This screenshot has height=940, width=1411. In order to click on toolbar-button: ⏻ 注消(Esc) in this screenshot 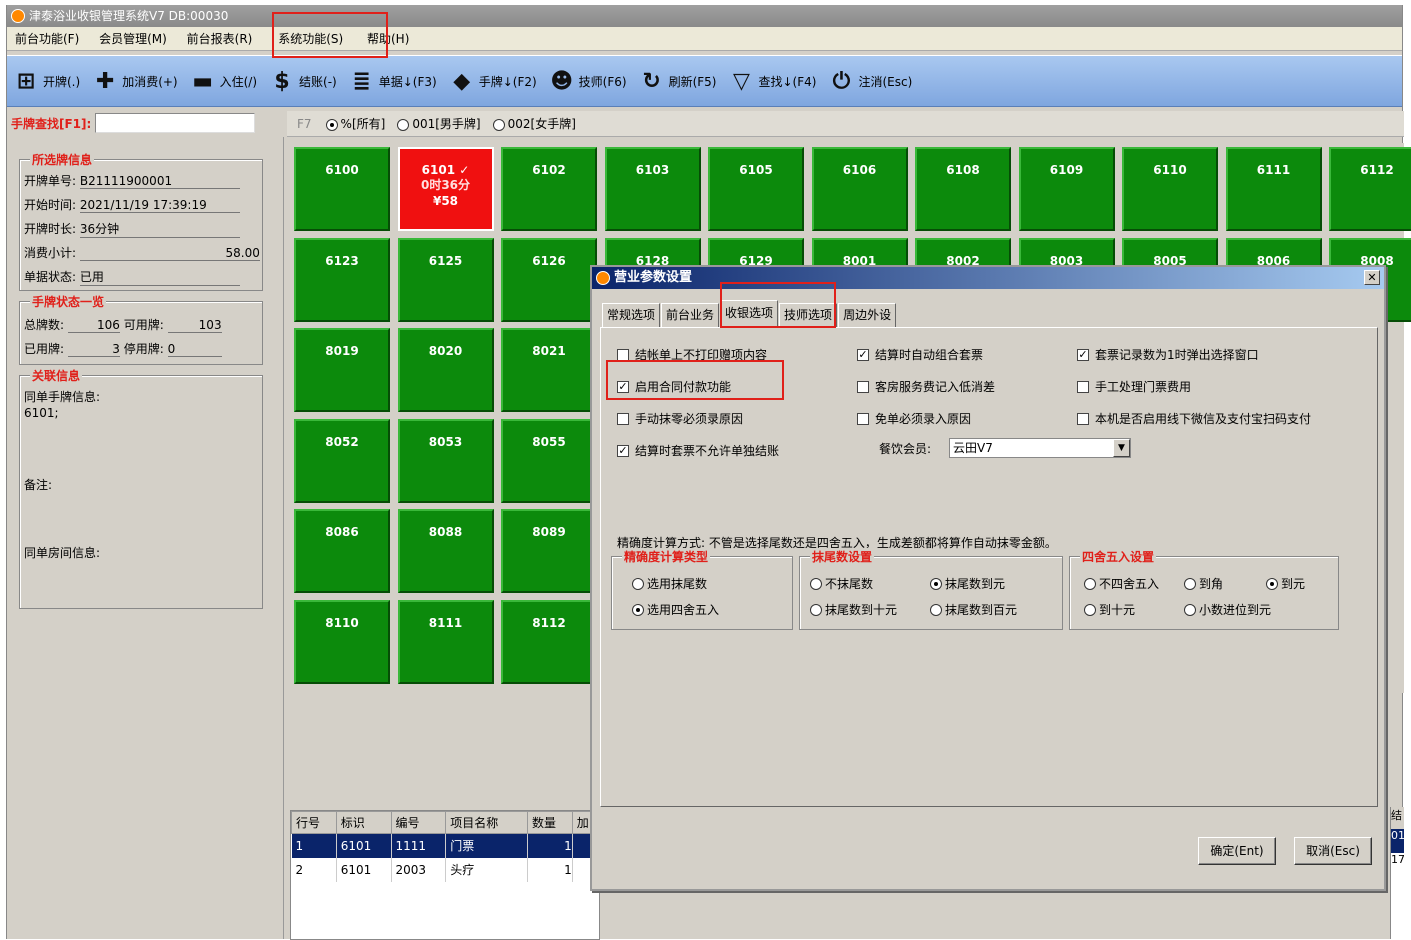, I will do `click(870, 81)`.